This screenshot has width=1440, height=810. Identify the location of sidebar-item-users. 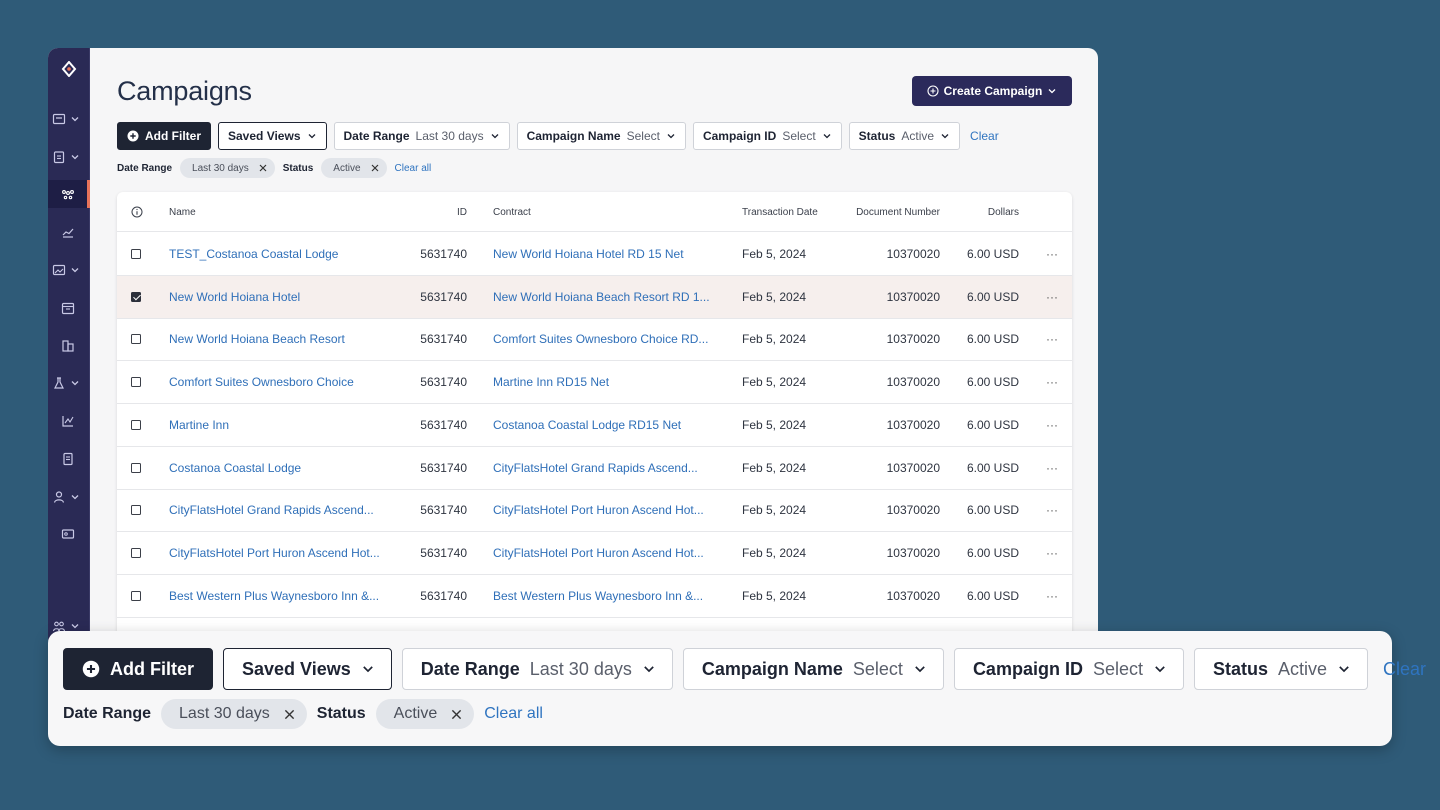
(69, 497).